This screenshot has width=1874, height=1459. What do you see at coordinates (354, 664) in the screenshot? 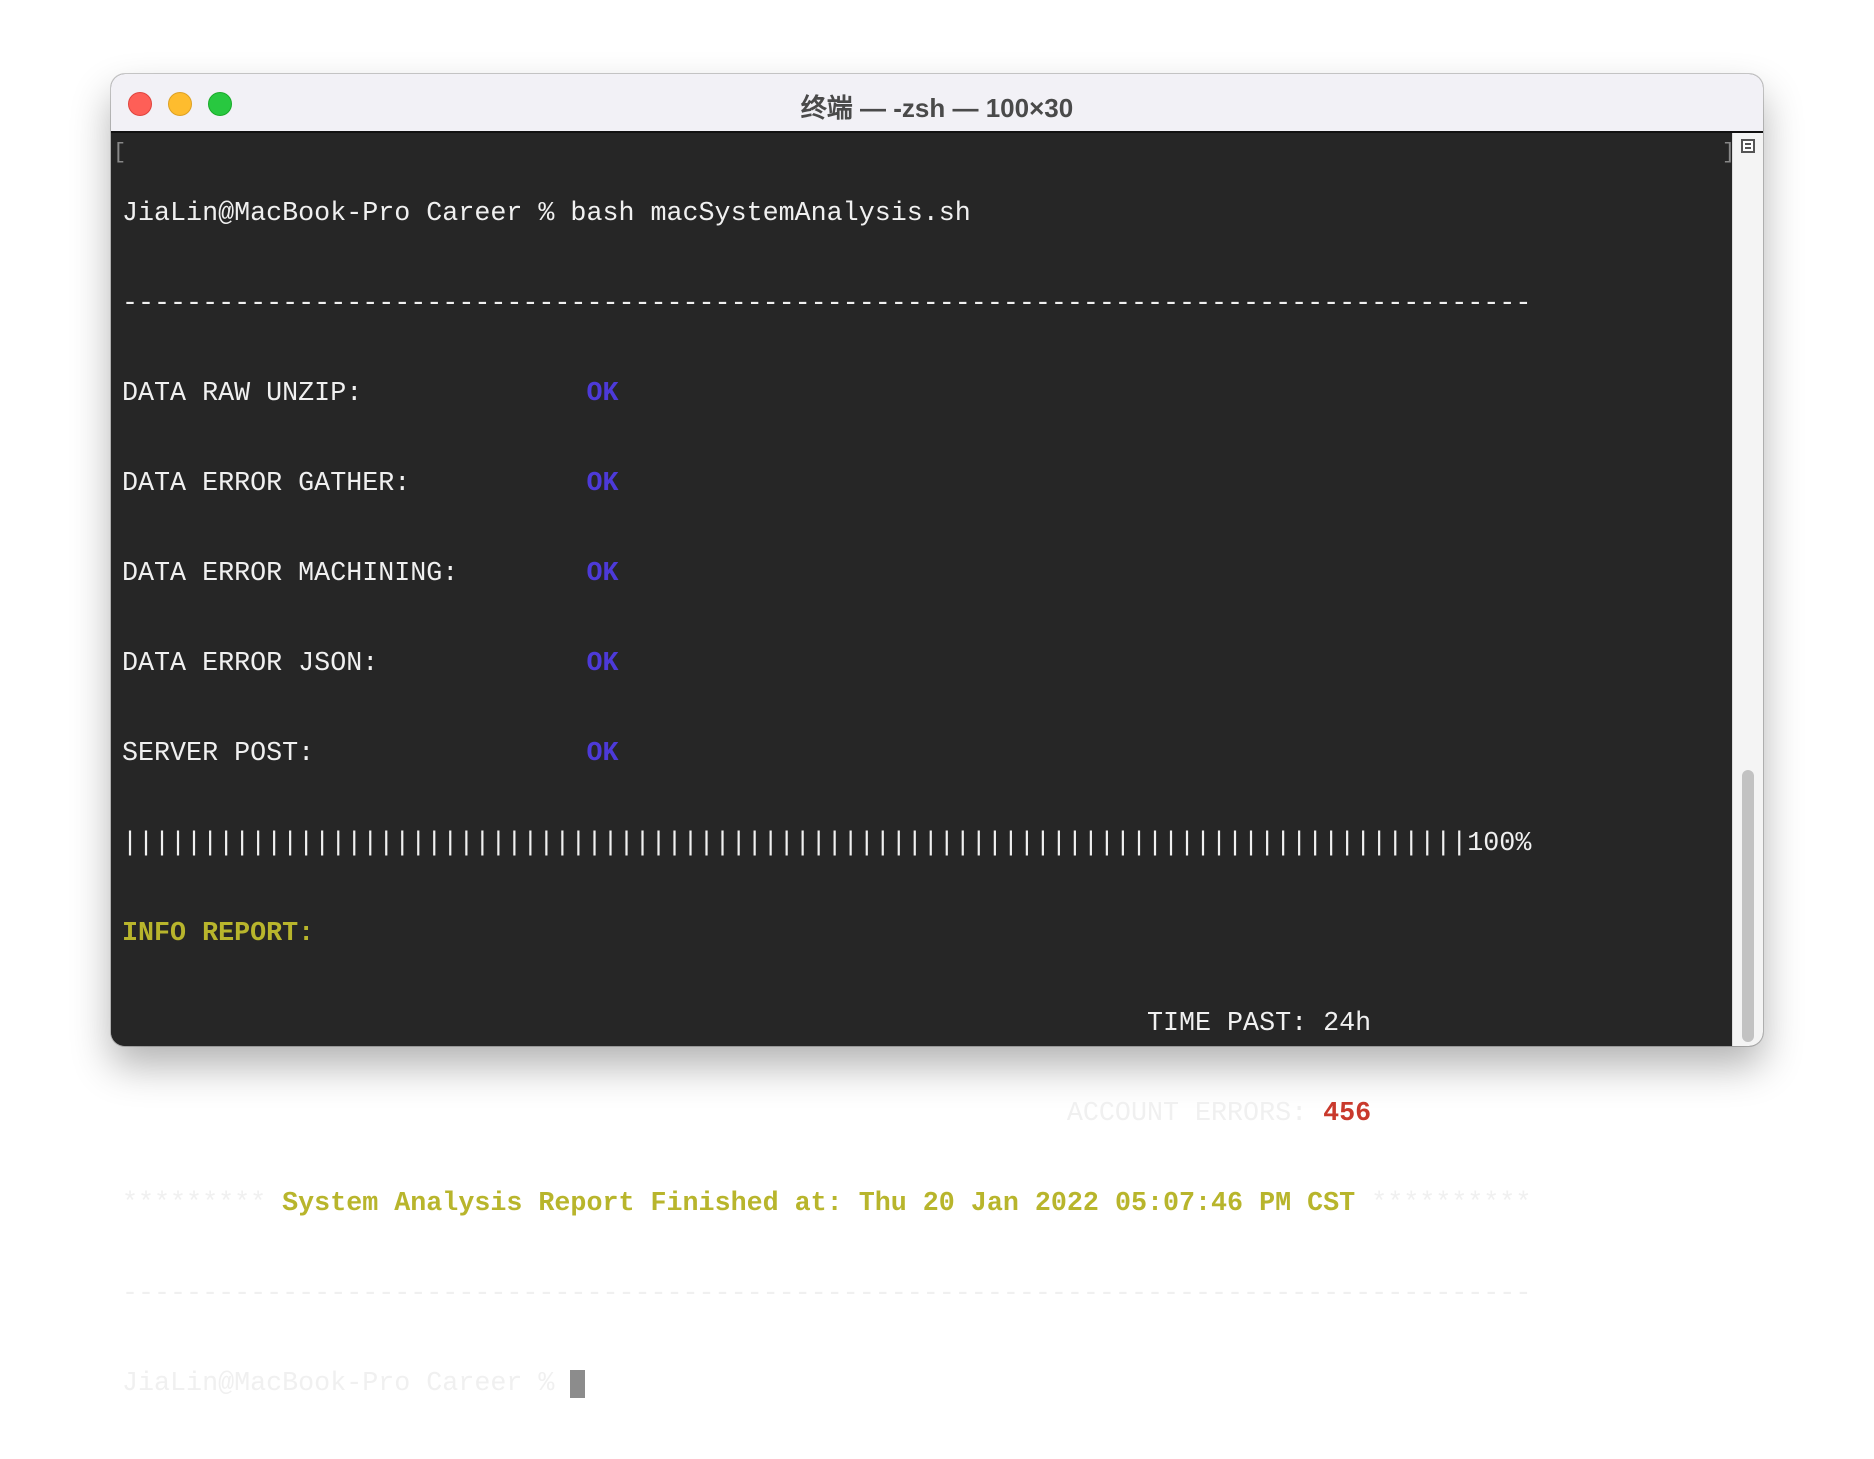
I see `check-label: DATA ERROR JSON:` at bounding box center [354, 664].